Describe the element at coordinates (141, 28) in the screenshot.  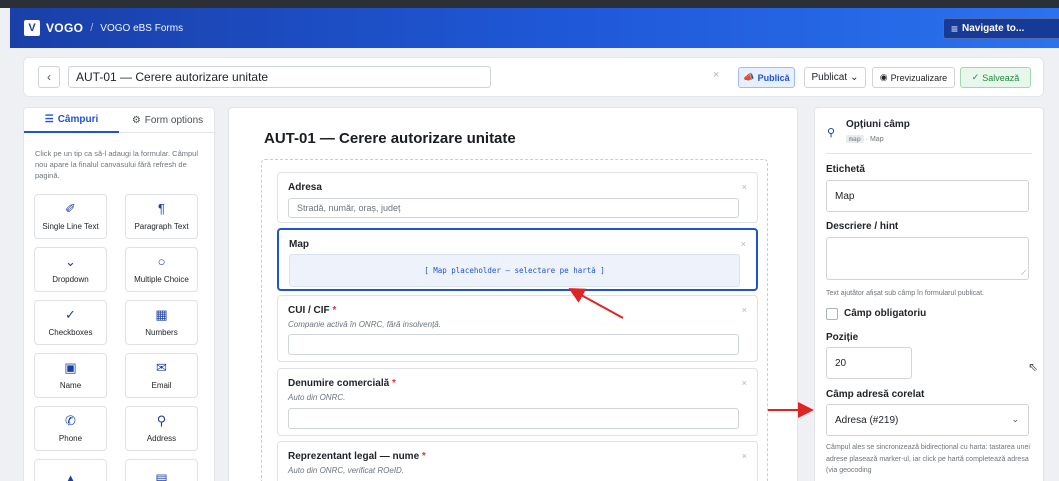
I see `breadcrumb-current: VOGO eBS Forms` at that location.